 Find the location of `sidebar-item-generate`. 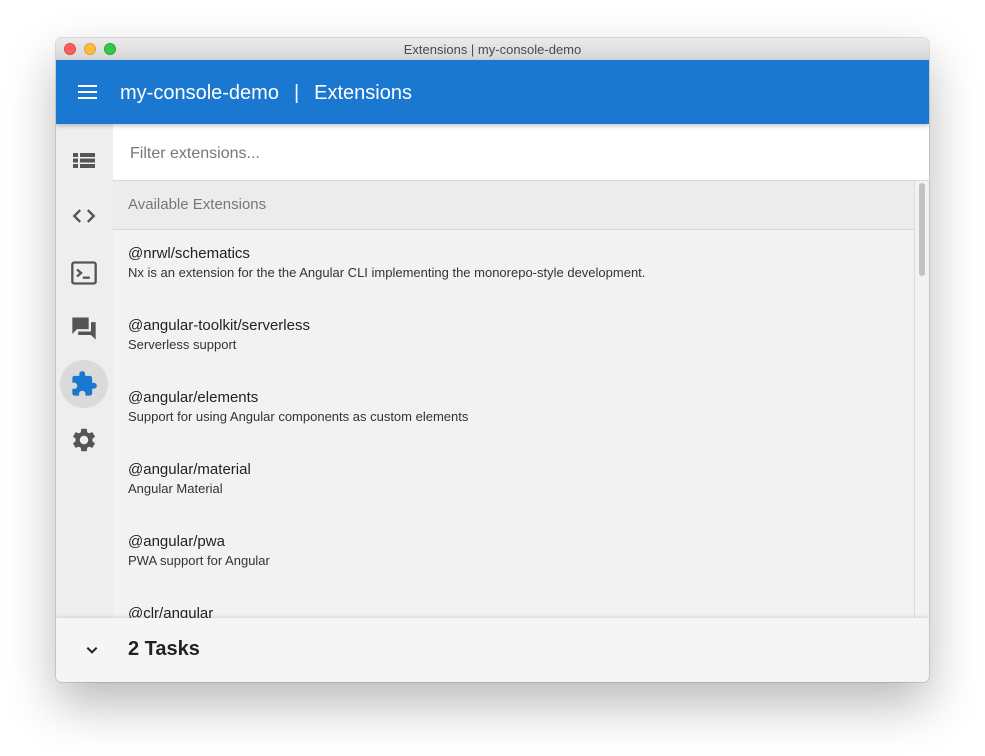

sidebar-item-generate is located at coordinates (84, 216).